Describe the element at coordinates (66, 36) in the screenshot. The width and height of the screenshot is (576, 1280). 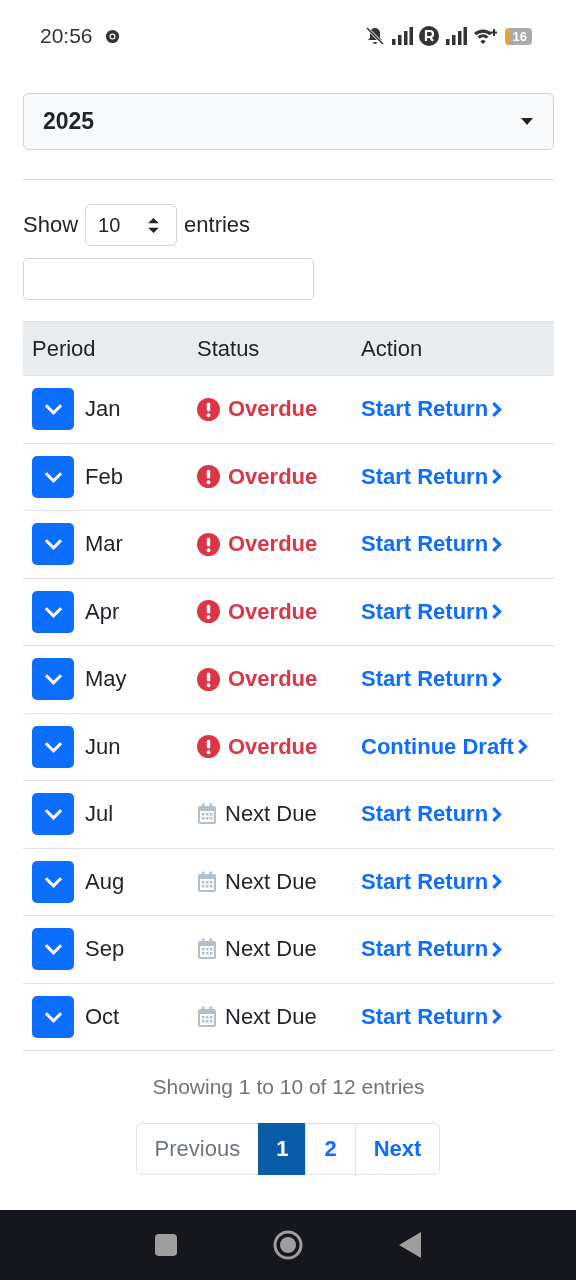
I see `status-time: 20:56` at that location.